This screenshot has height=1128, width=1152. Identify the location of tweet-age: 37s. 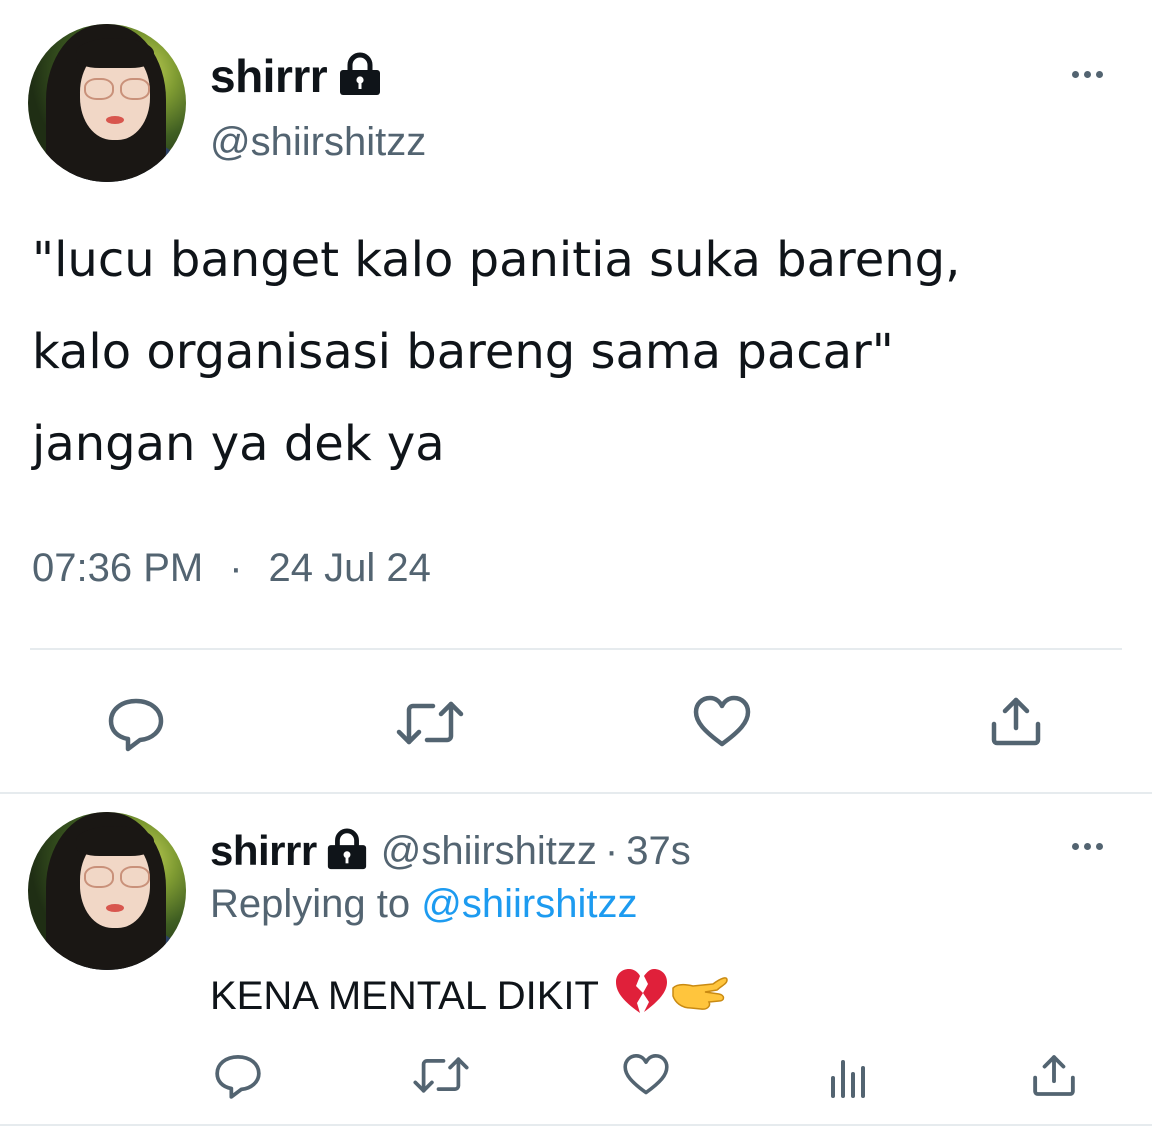
(658, 851).